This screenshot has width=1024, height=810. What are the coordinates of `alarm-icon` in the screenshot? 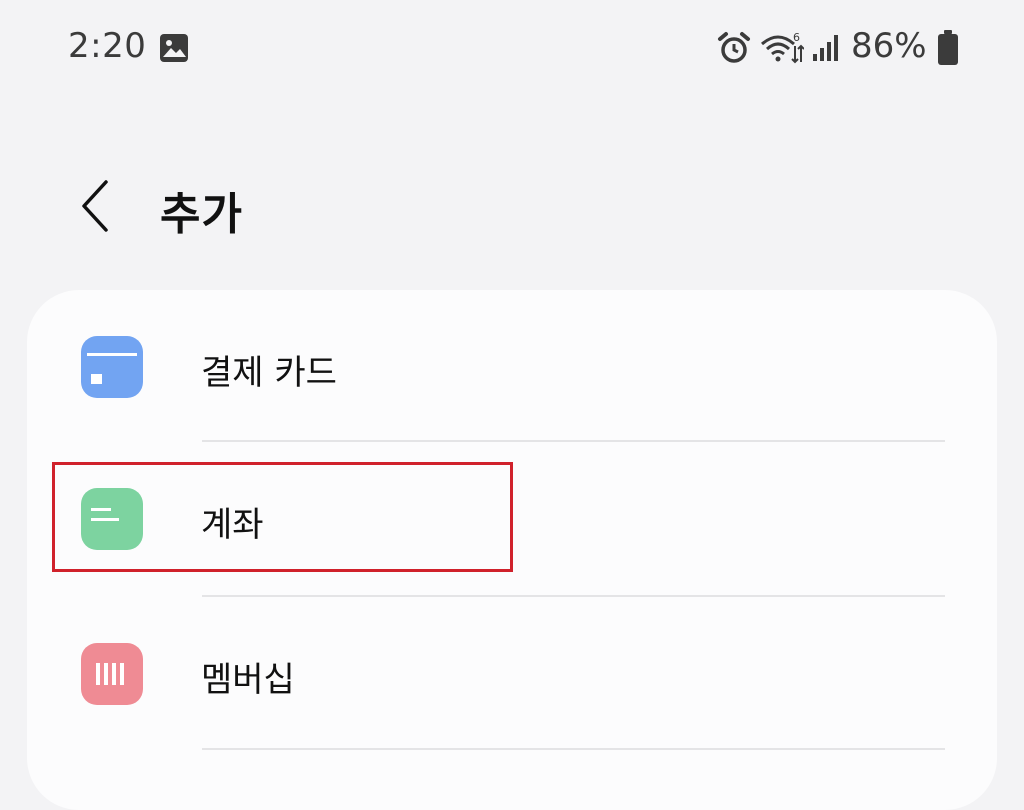 It's located at (734, 47).